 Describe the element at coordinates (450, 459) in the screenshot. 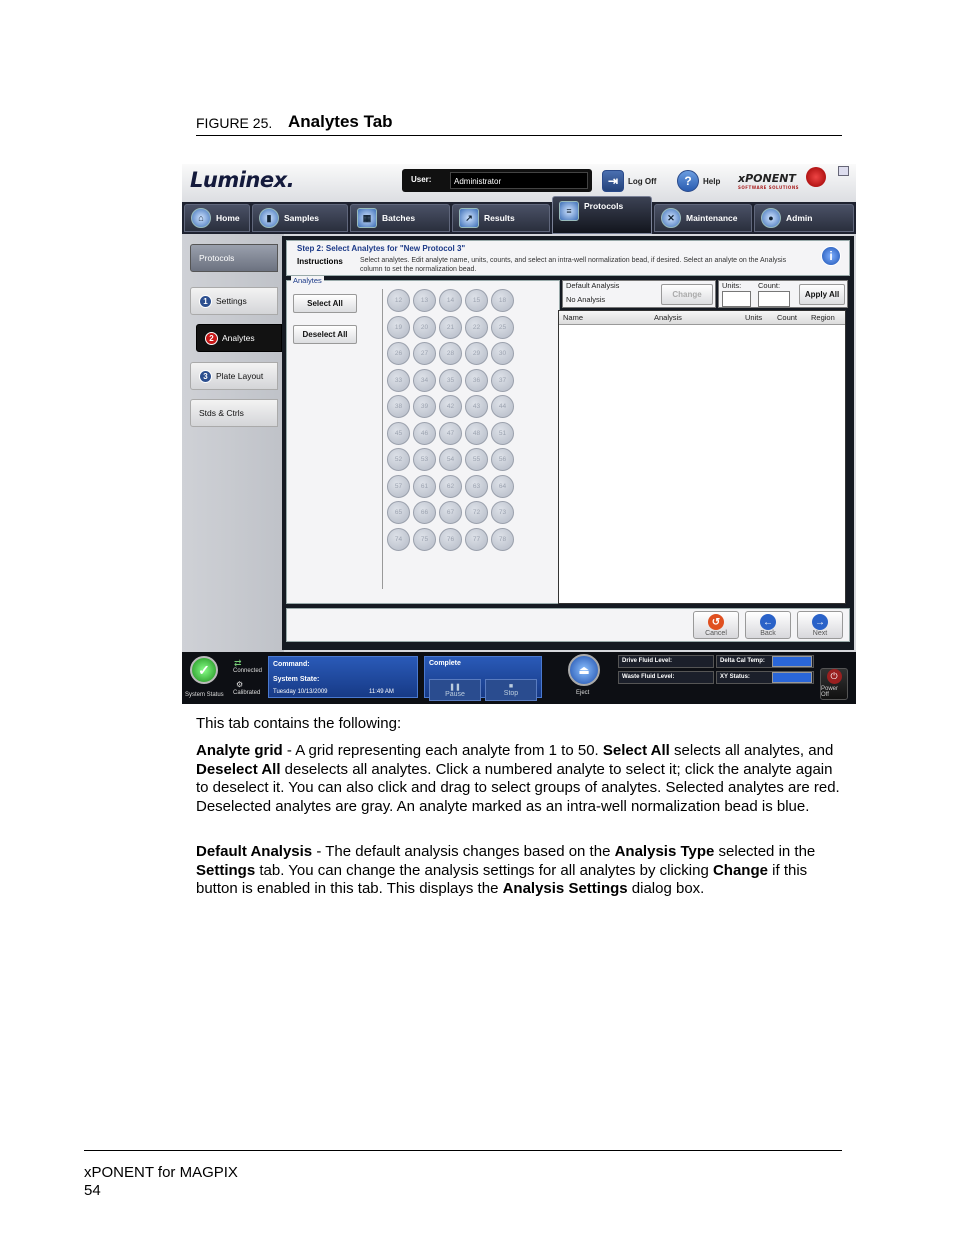

I see `analyte-button: 54` at that location.